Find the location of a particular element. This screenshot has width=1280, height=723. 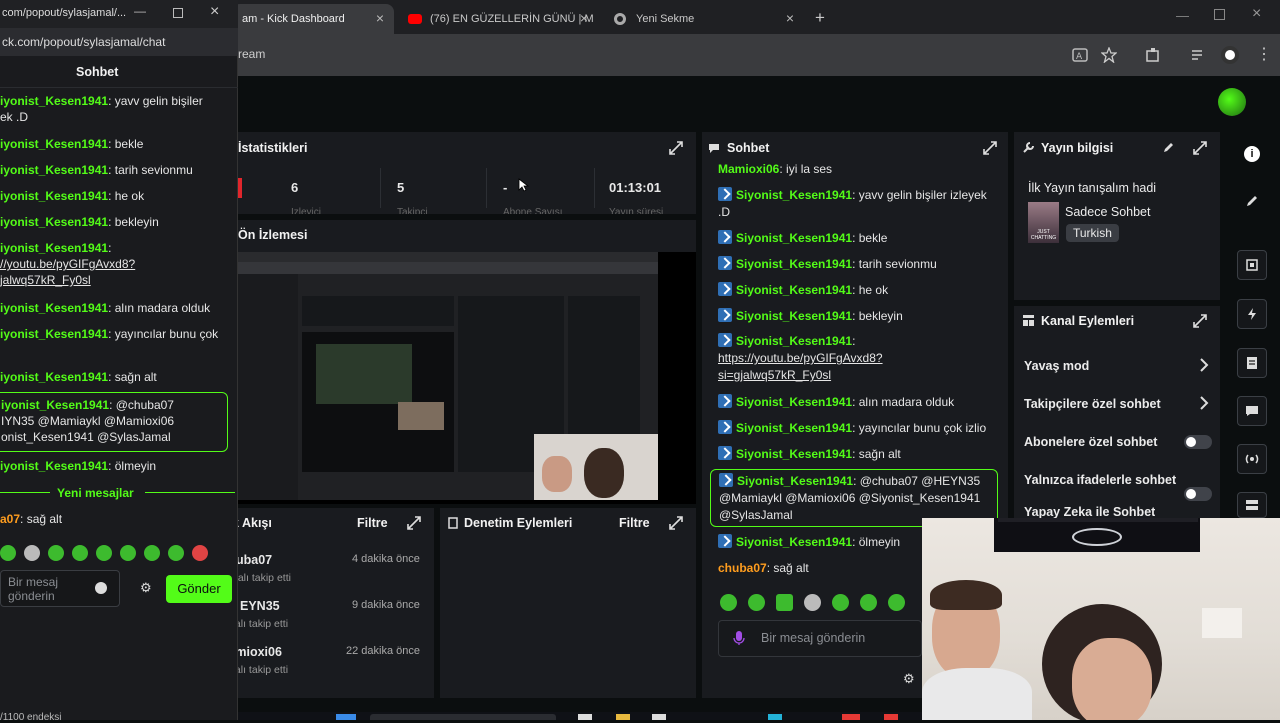

stream-preview-video is located at coordinates (448, 376).